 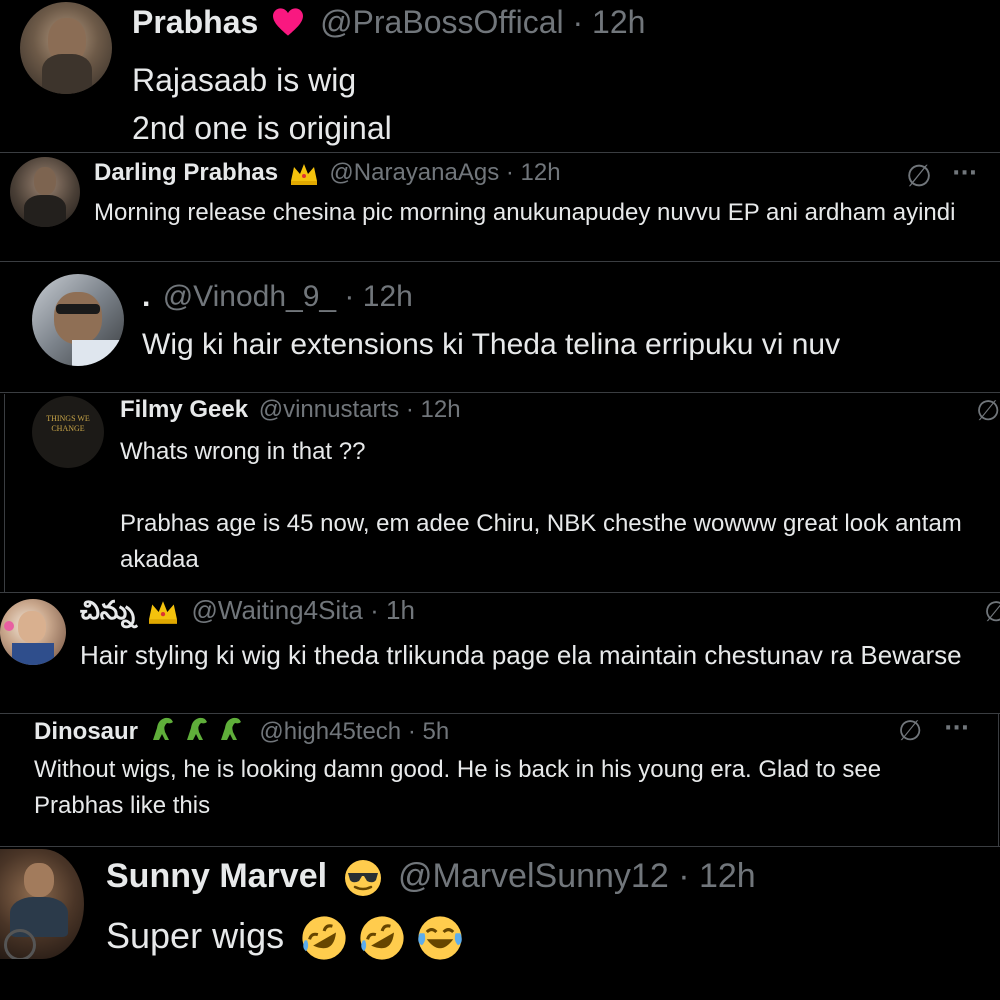 What do you see at coordinates (66, 48) in the screenshot?
I see `avatar-prabhas` at bounding box center [66, 48].